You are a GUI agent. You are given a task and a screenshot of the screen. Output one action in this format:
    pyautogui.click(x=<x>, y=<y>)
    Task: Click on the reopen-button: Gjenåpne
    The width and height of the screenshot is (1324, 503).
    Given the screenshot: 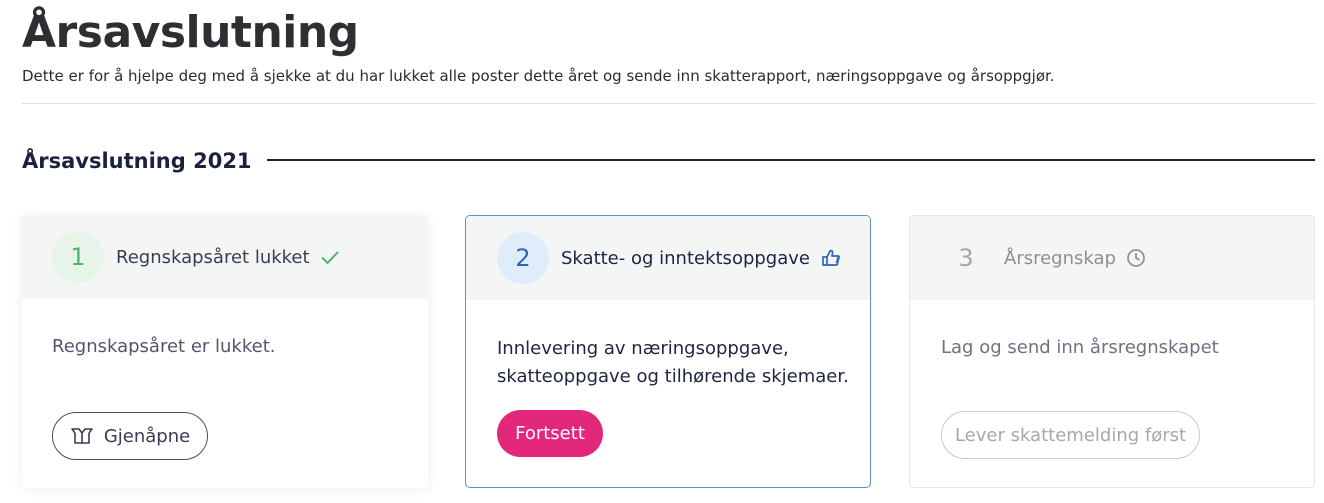 What is the action you would take?
    pyautogui.click(x=130, y=436)
    